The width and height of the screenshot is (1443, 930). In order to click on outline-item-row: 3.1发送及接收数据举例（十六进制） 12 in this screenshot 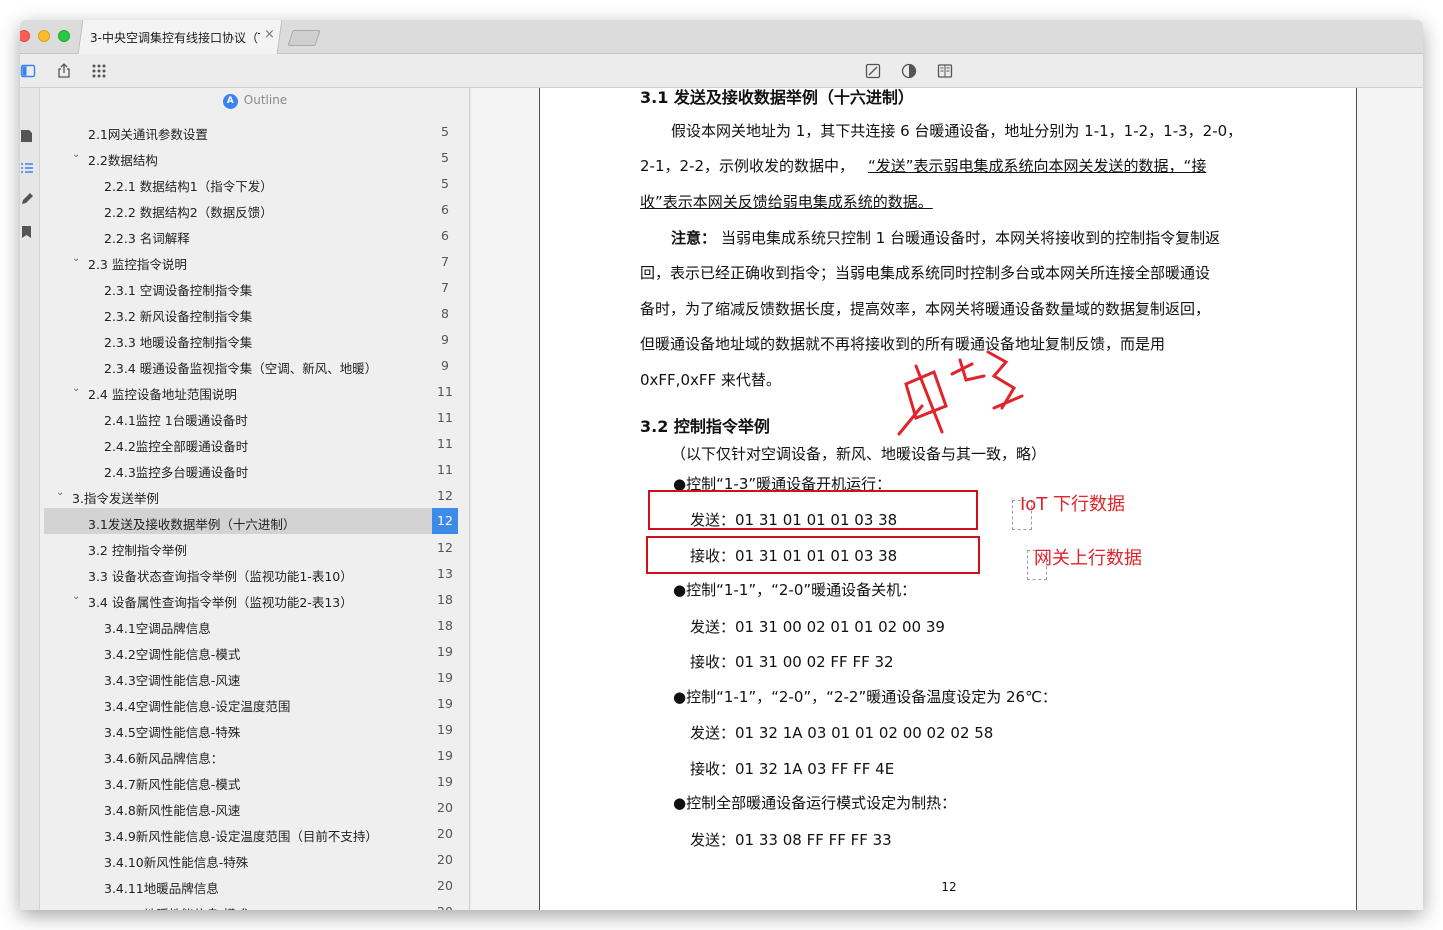, I will do `click(251, 521)`.